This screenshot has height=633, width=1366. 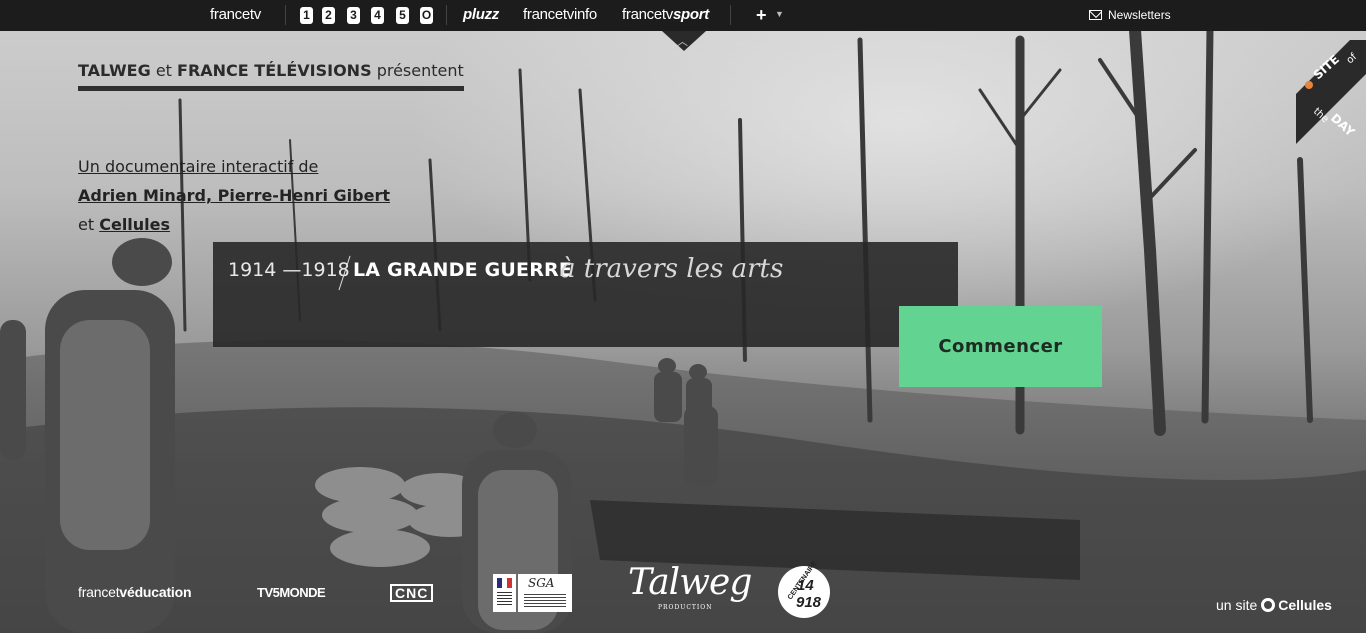 What do you see at coordinates (134, 224) in the screenshot?
I see `cellules-link: Cellules` at bounding box center [134, 224].